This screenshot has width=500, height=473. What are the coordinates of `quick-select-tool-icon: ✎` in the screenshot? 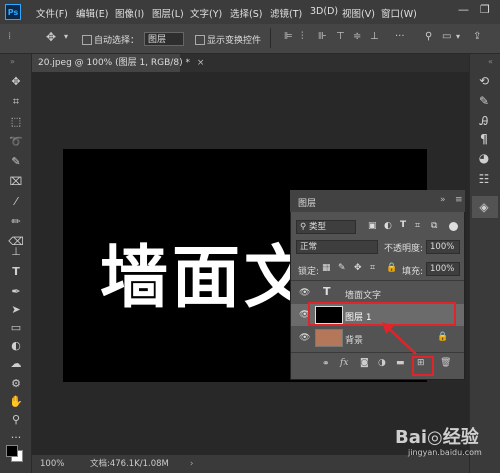 It's located at (16, 162).